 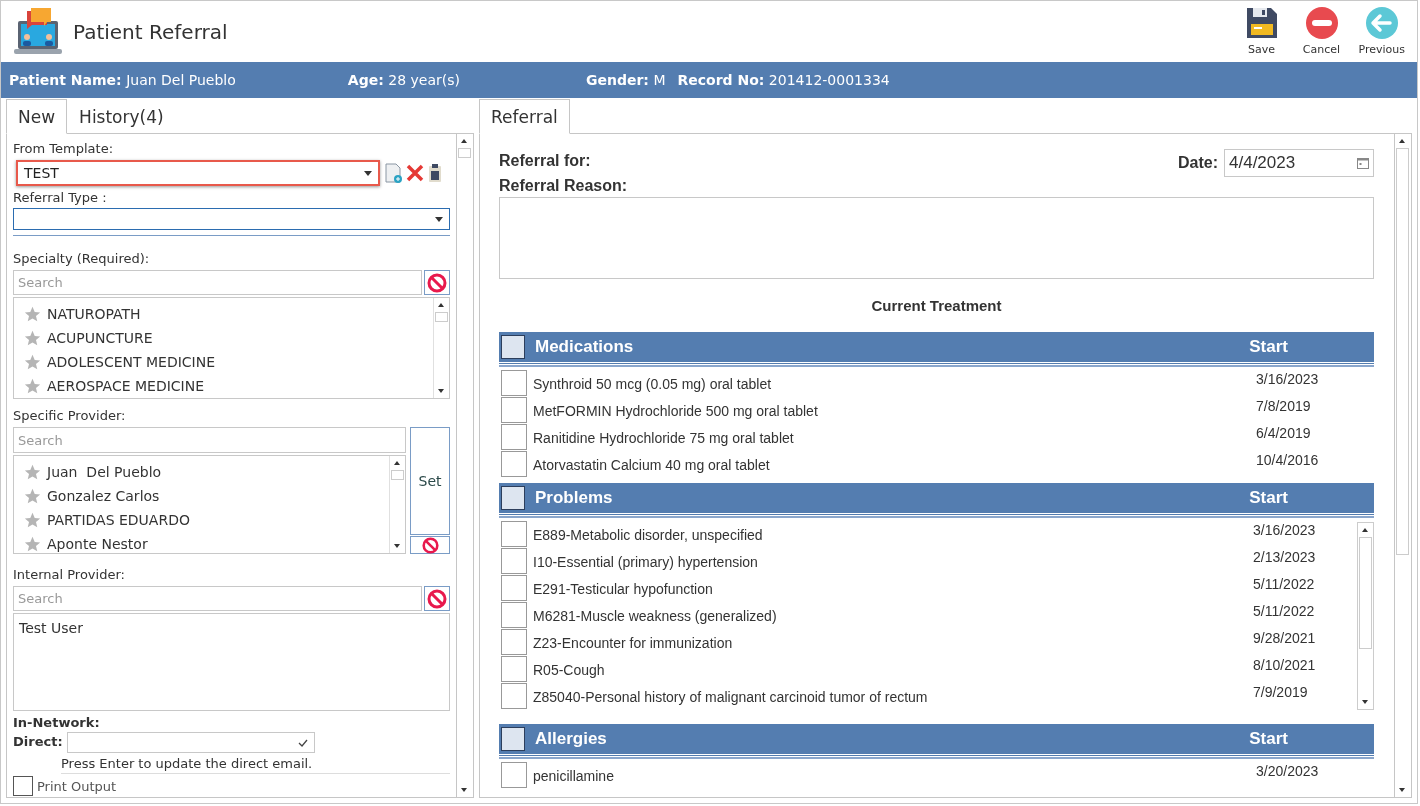 What do you see at coordinates (1284, 610) in the screenshot?
I see `table-cell-text: 5/11/2022` at bounding box center [1284, 610].